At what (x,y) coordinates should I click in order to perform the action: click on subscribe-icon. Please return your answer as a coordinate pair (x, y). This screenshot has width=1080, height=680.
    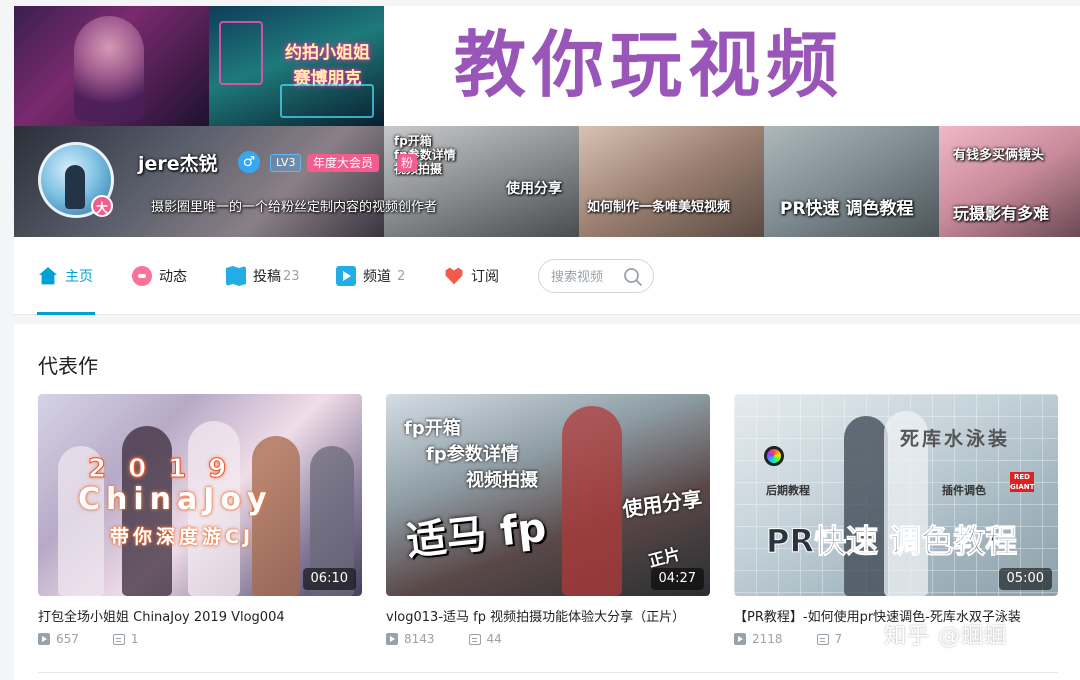
    Looking at the image, I should click on (454, 276).